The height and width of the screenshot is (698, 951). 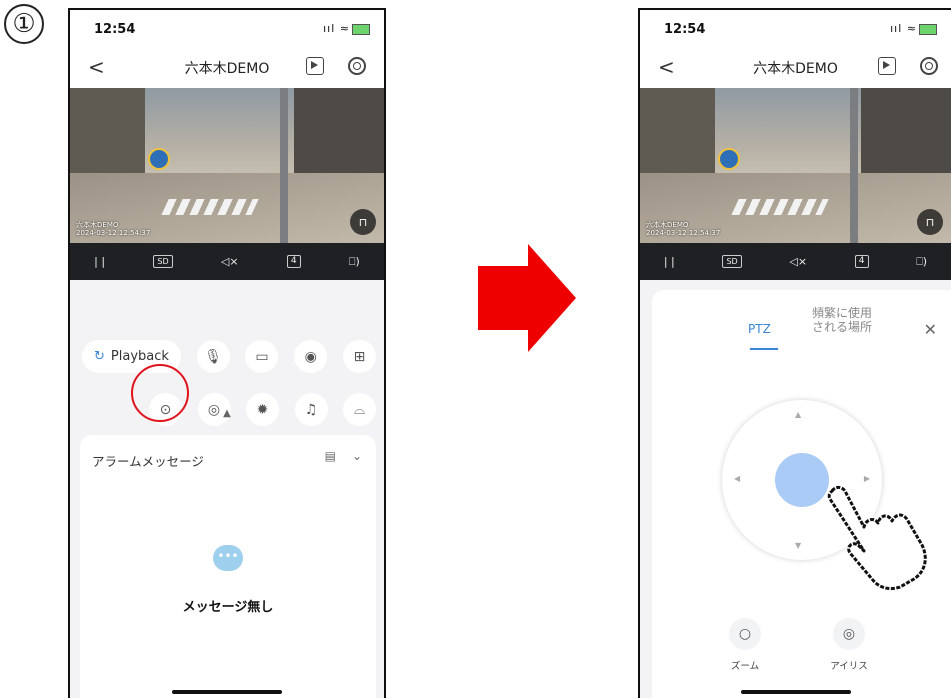 I want to click on control-row-1: ↻ Playback 🎙 ▭ ◉ ⊞, so click(x=229, y=356).